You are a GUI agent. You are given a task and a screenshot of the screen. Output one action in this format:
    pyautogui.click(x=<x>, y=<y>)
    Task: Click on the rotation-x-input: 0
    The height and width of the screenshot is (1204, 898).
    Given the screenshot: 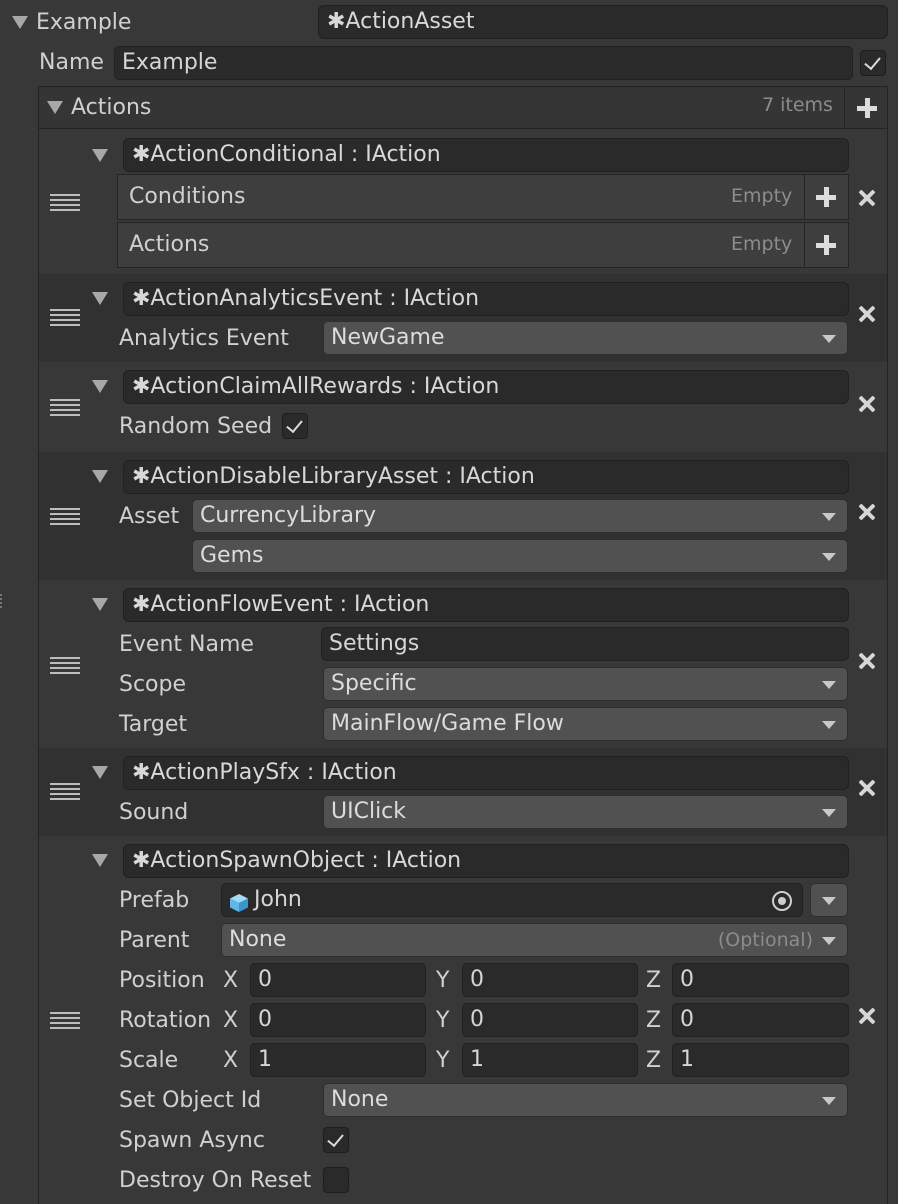 What is the action you would take?
    pyautogui.click(x=338, y=1020)
    